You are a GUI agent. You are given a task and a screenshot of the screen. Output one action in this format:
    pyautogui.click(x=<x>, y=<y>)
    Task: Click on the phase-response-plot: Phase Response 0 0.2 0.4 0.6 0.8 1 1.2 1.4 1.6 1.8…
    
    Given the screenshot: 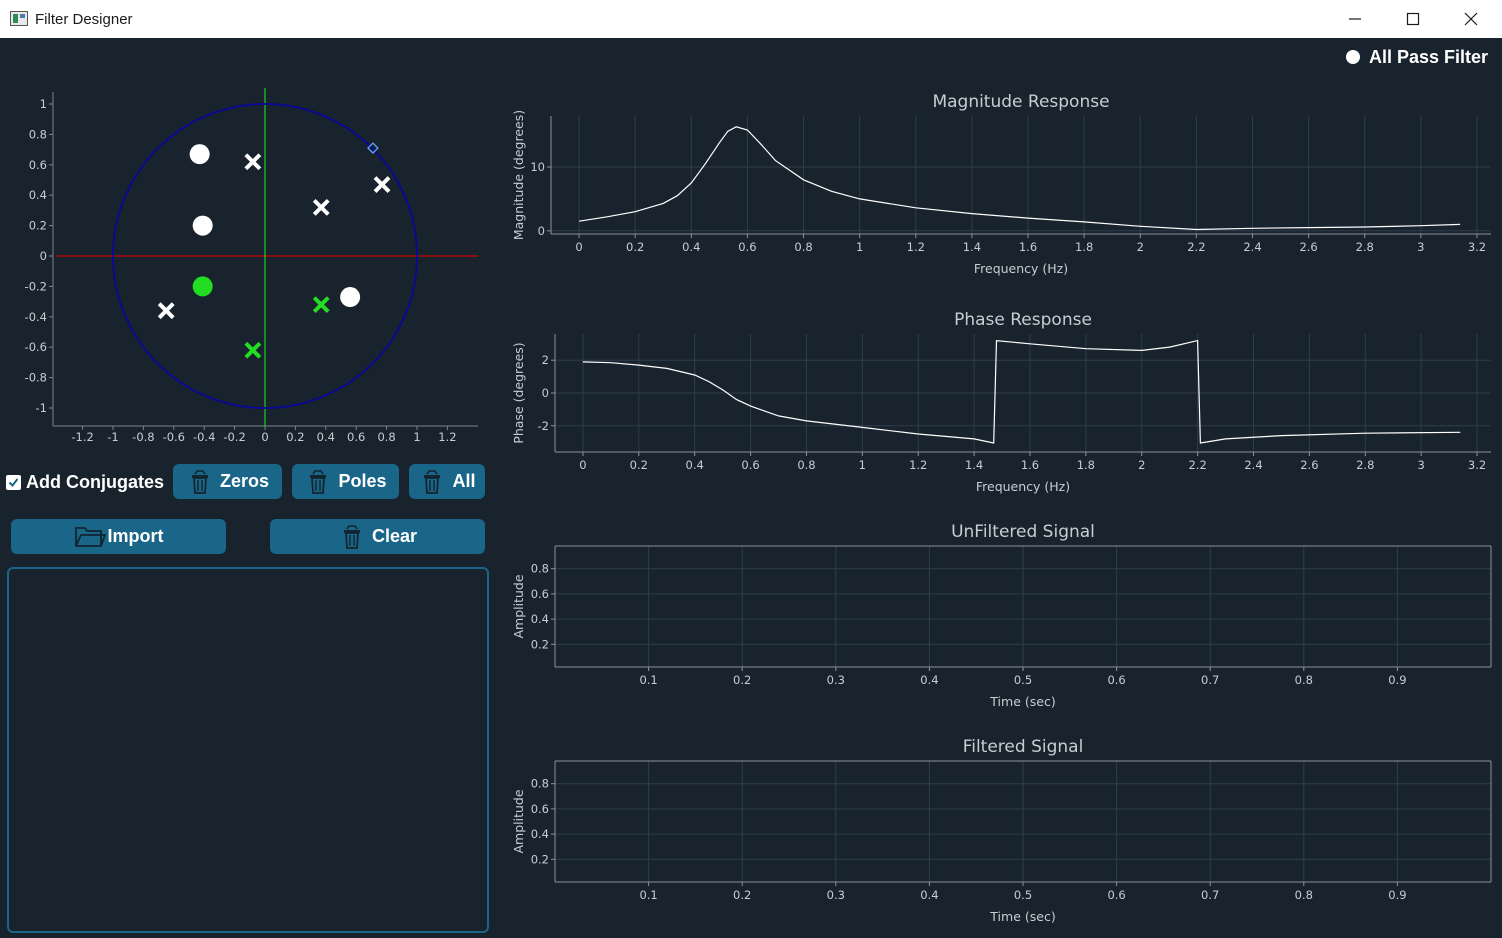 What is the action you would take?
    pyautogui.click(x=1000, y=402)
    